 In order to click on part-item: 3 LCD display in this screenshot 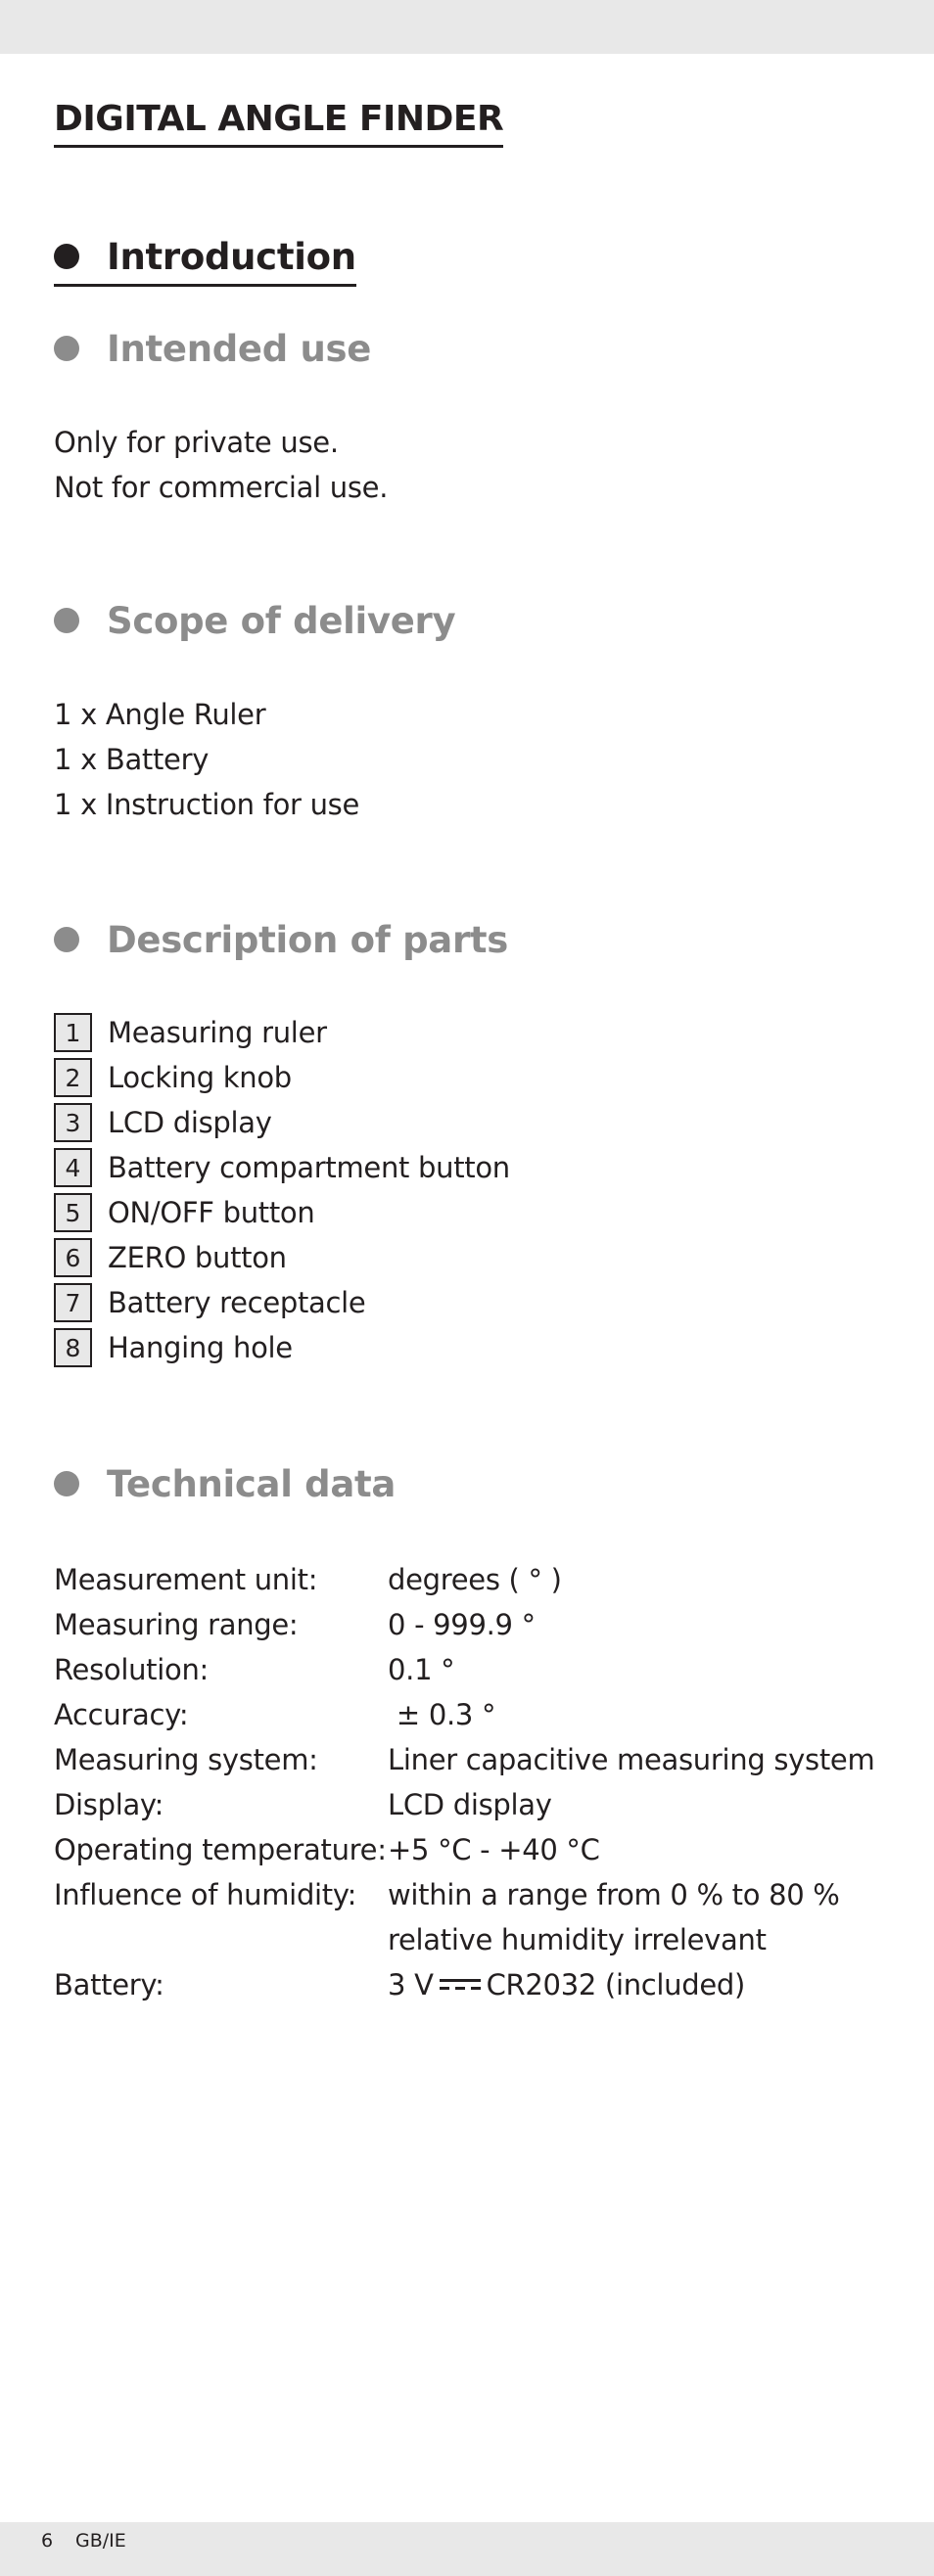, I will do `click(163, 1122)`.